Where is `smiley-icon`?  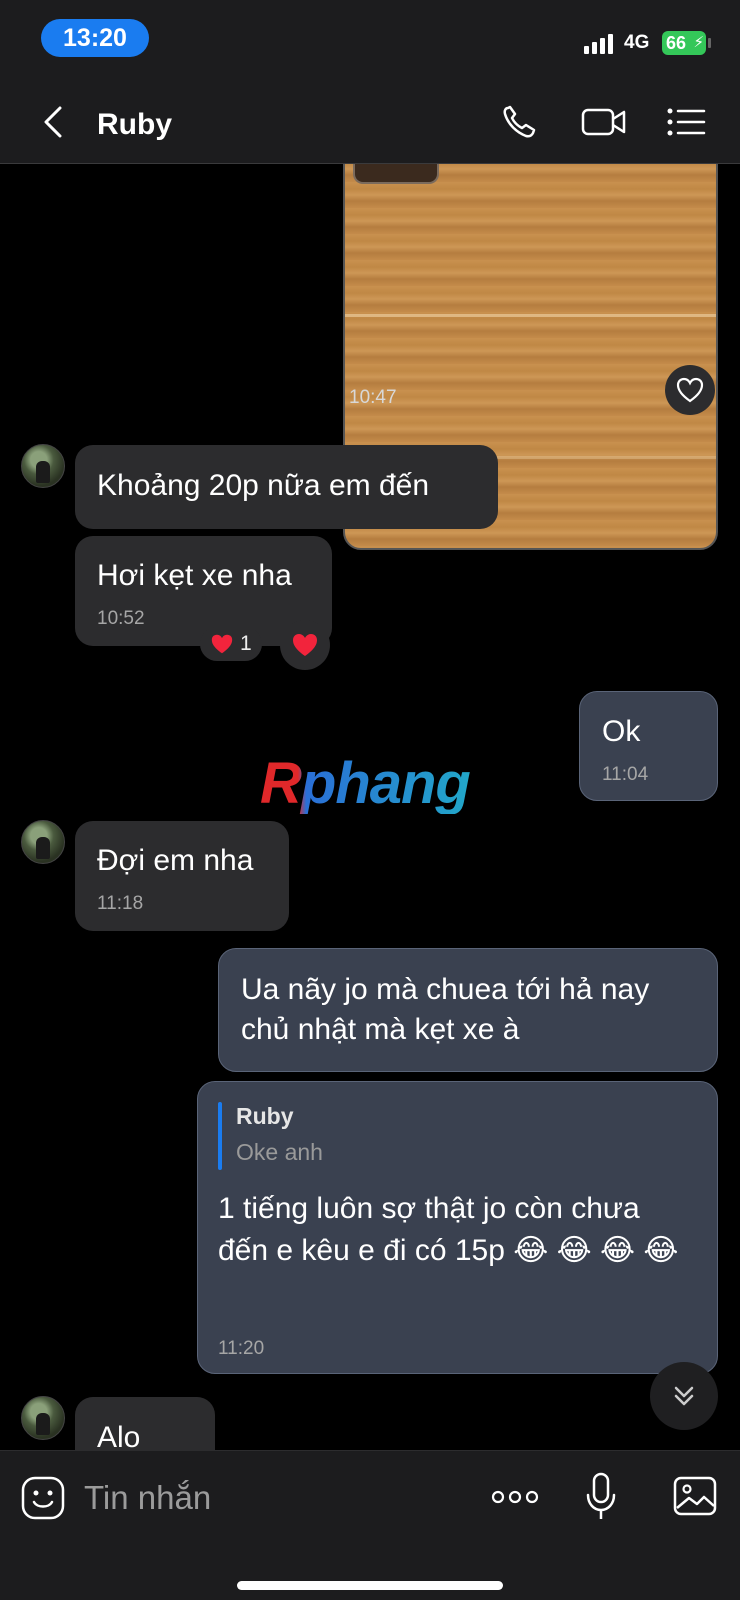 smiley-icon is located at coordinates (43, 1498).